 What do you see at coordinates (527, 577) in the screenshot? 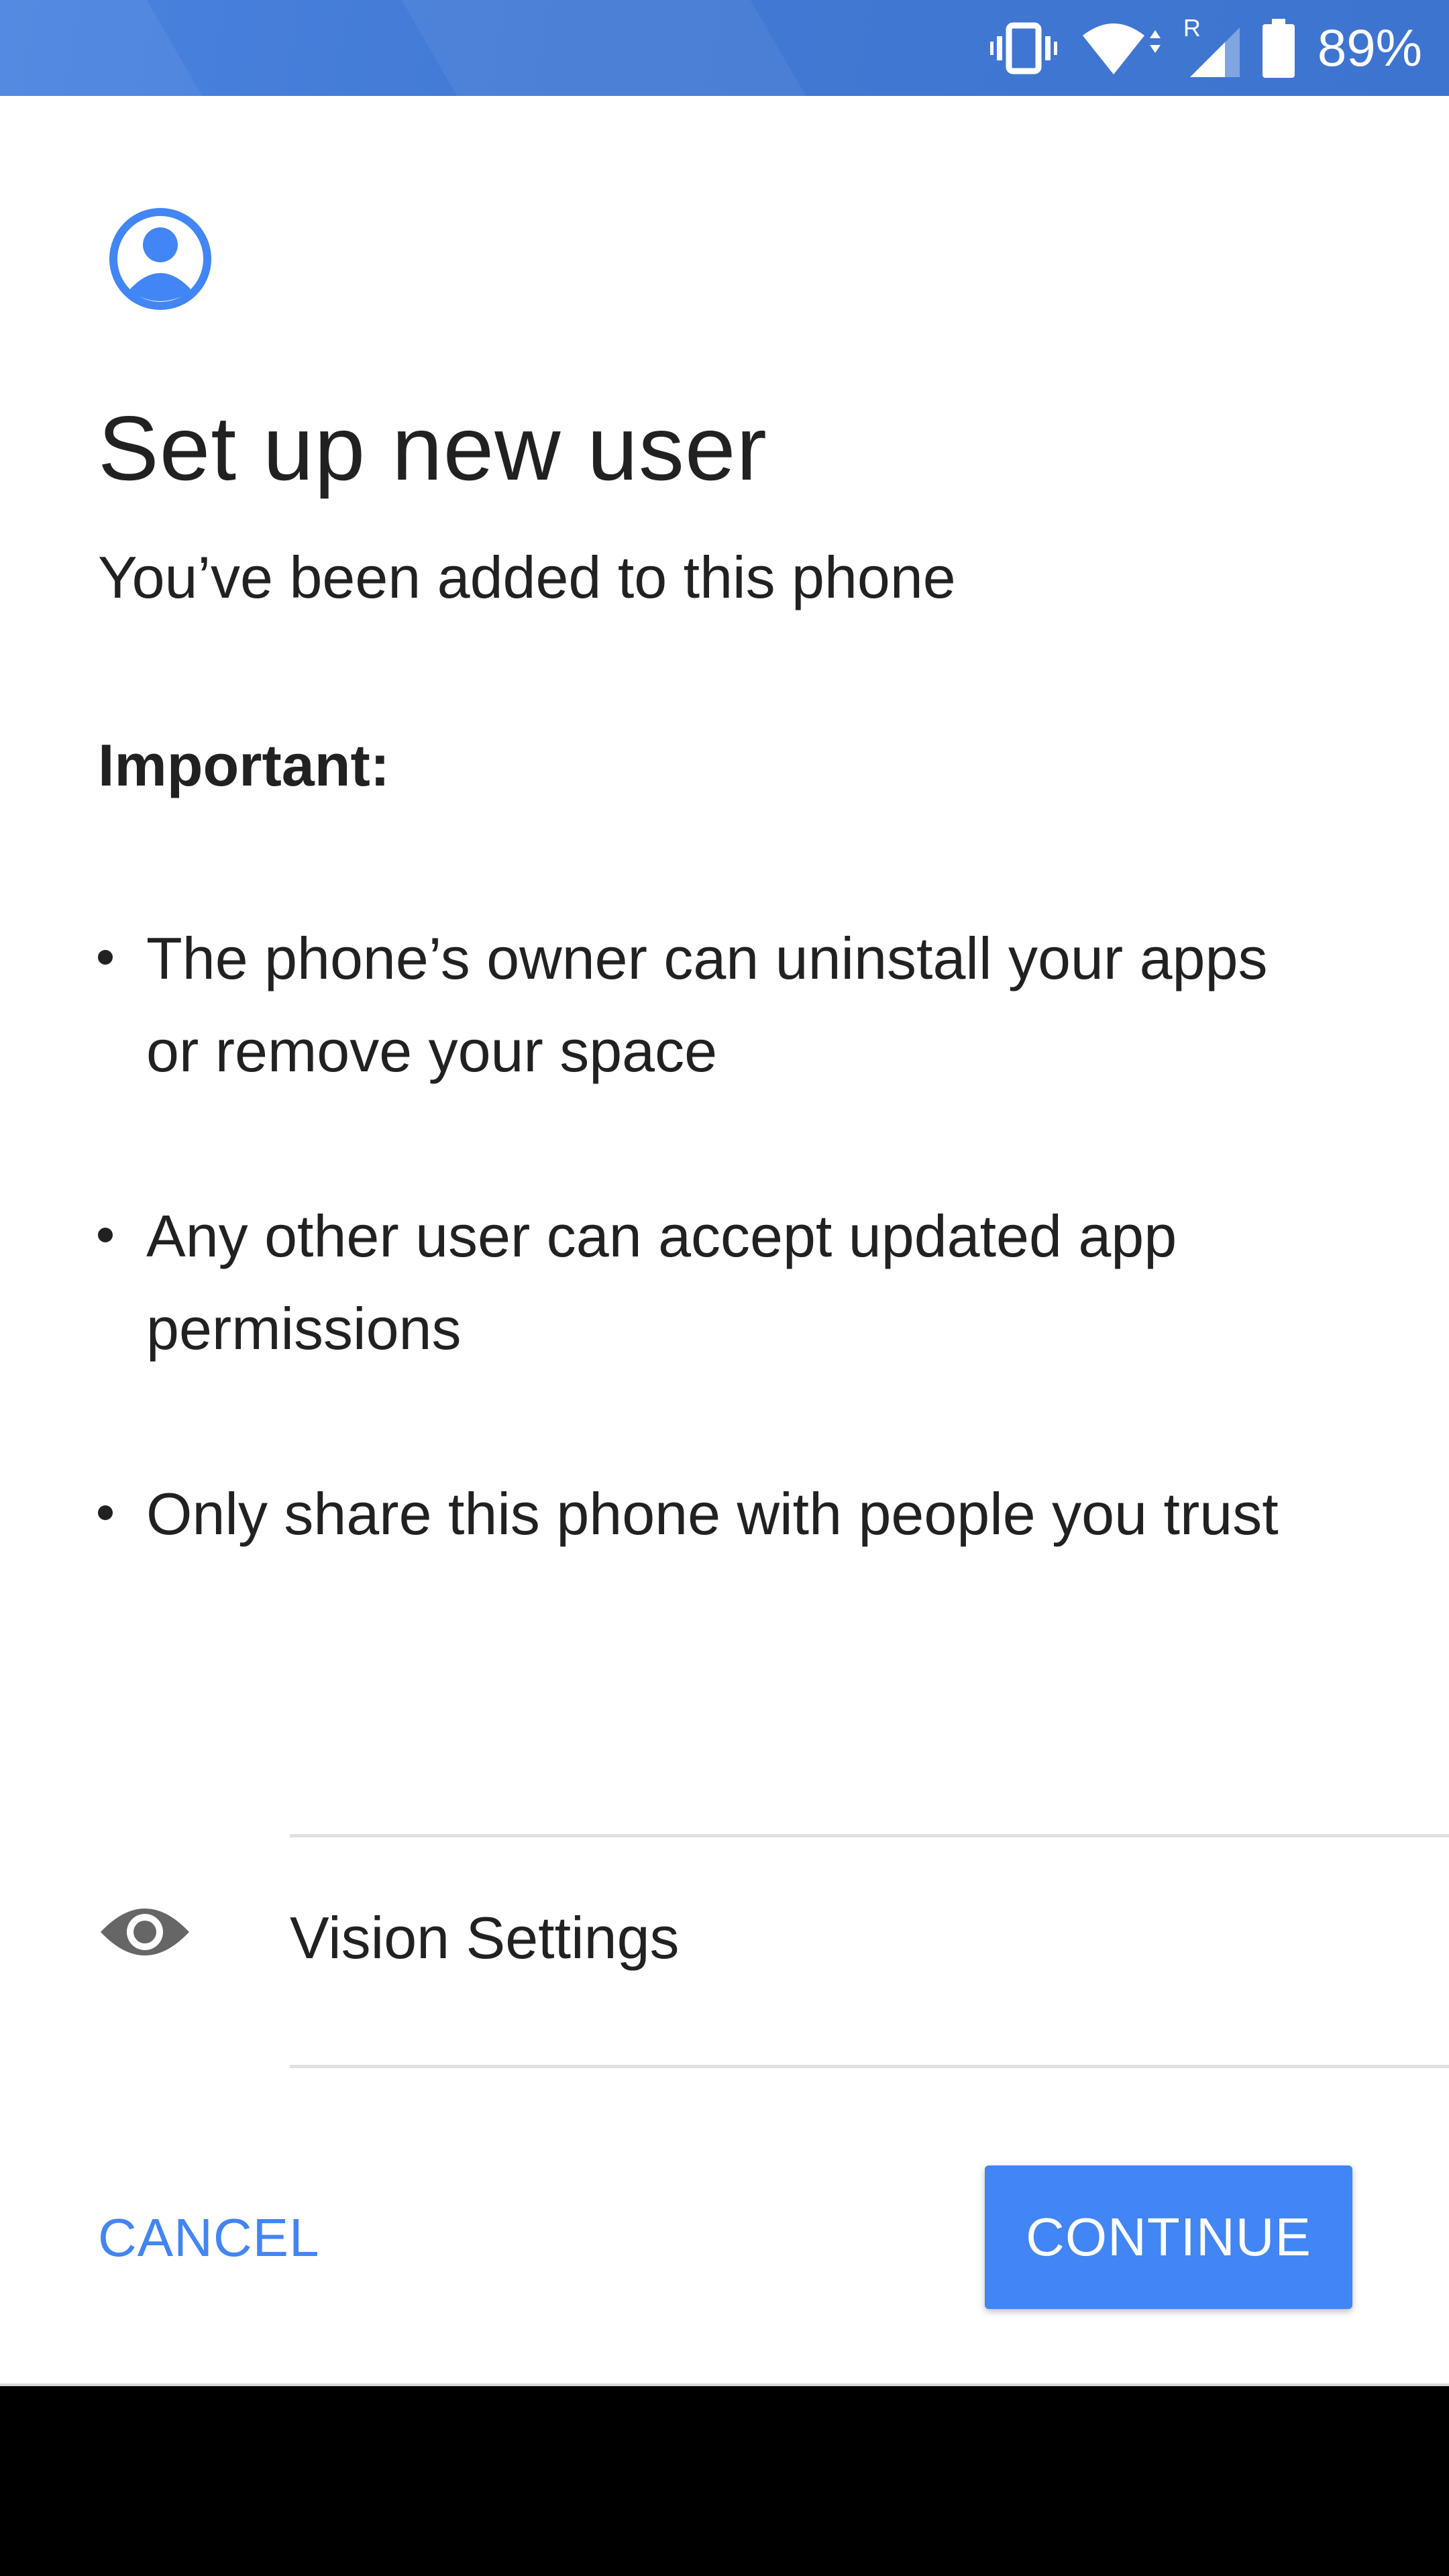
I see `page-subtitle: You’ve been added to this phone` at bounding box center [527, 577].